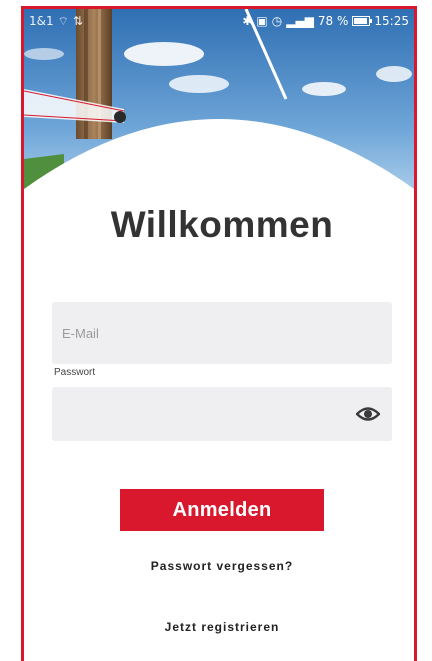 The image size is (432, 661). What do you see at coordinates (63, 20) in the screenshot?
I see `wifi-icon: ⌔` at bounding box center [63, 20].